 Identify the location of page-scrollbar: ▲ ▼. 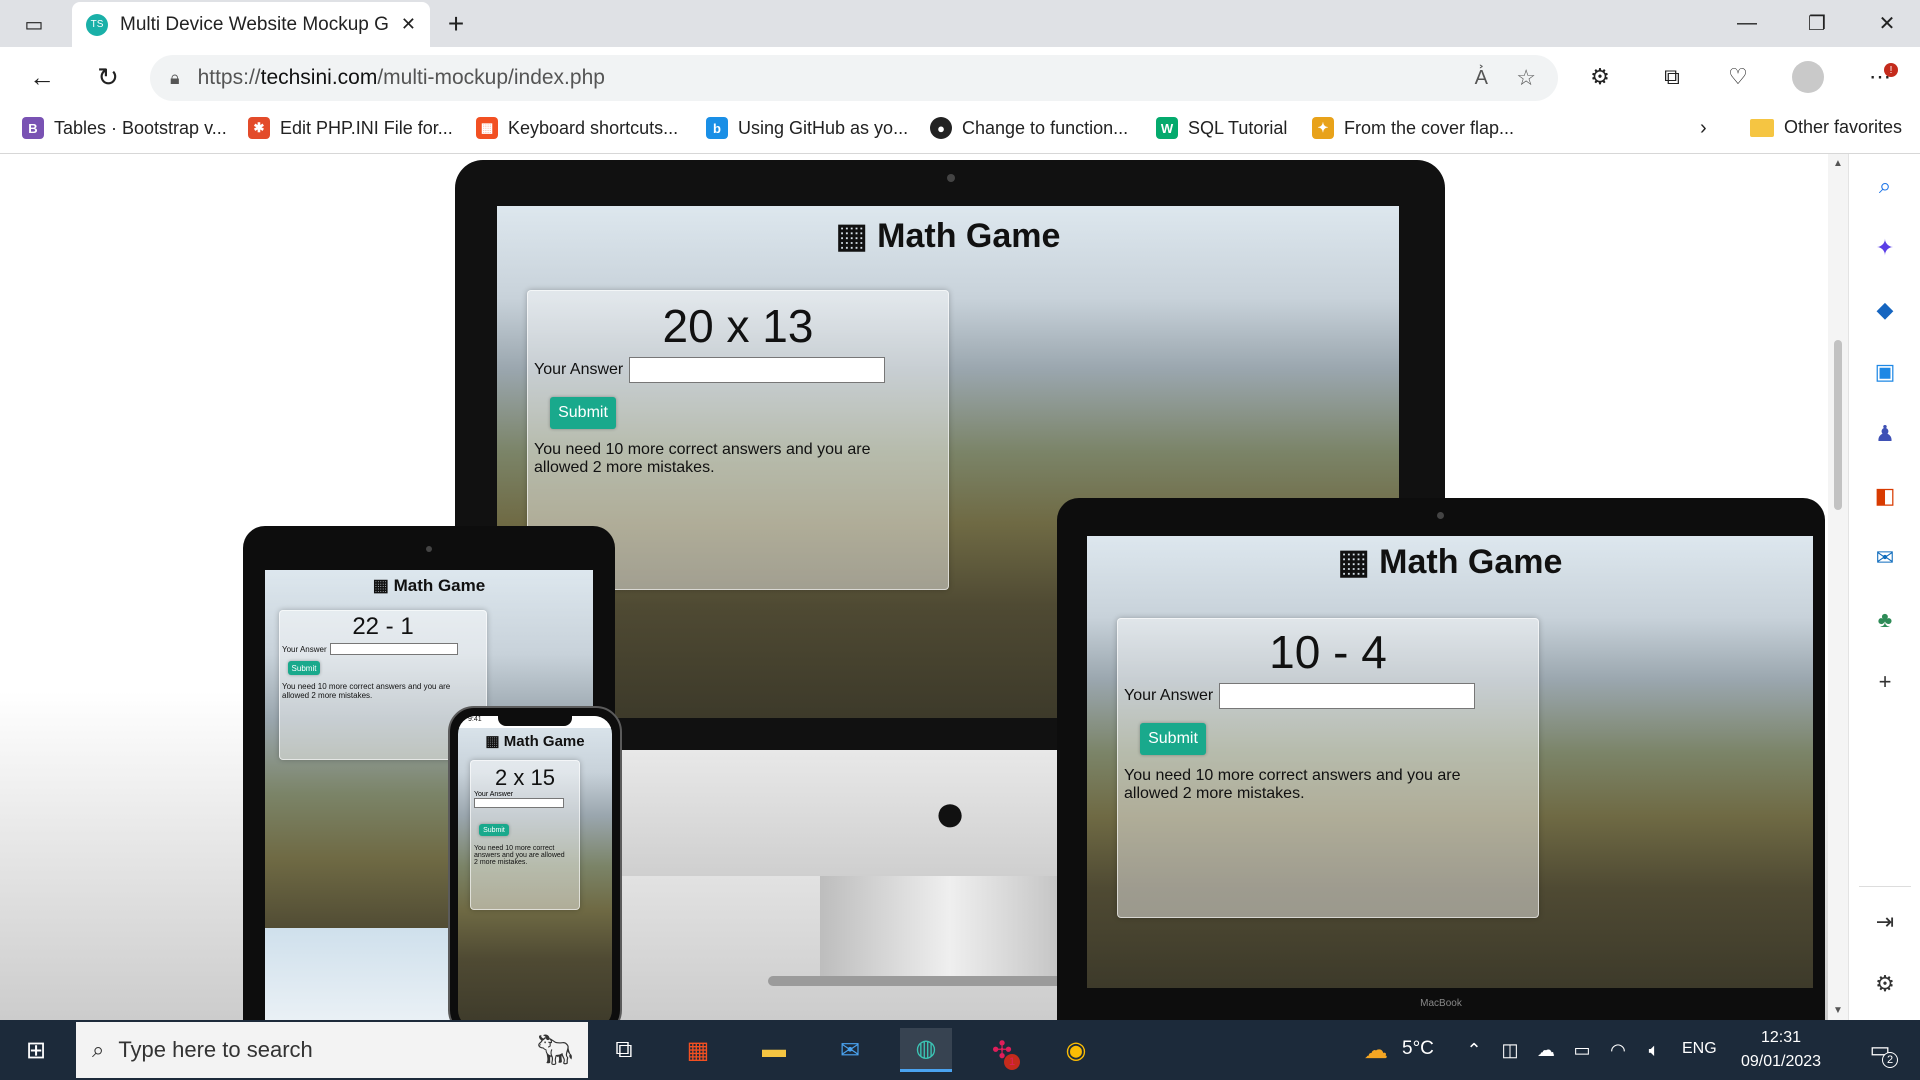
(1838, 587).